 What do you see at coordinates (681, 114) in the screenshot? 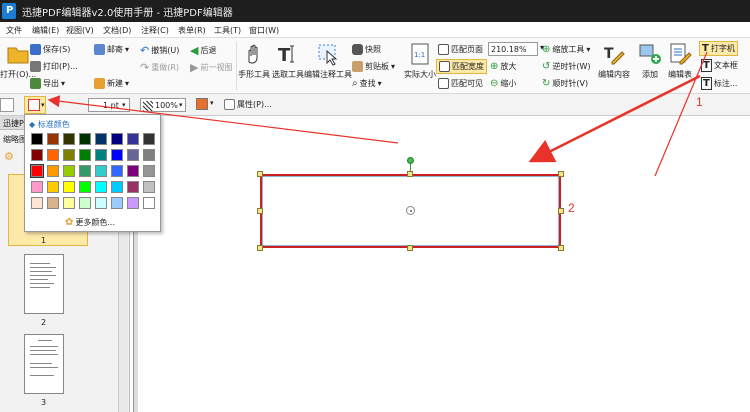
I see `arrow-to-typewriter` at bounding box center [681, 114].